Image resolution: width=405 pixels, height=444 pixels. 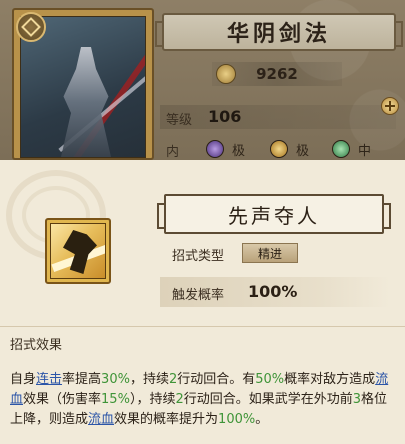 What do you see at coordinates (341, 149) in the screenshot?
I see `green-orb-icon` at bounding box center [341, 149].